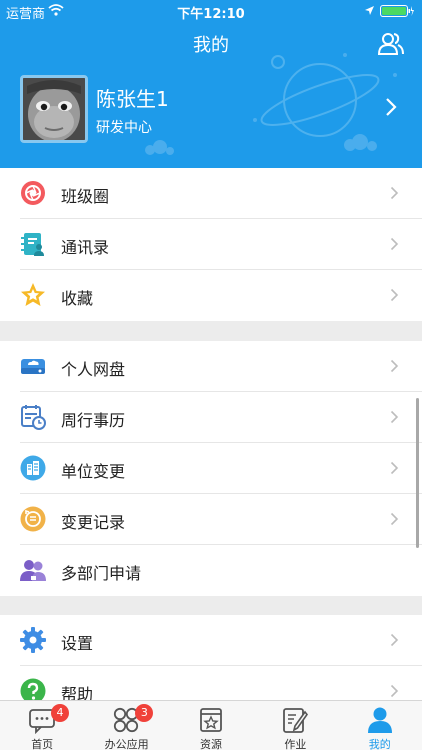 The image size is (422, 750). What do you see at coordinates (42, 725) in the screenshot?
I see `tab-home: 4 首页` at bounding box center [42, 725].